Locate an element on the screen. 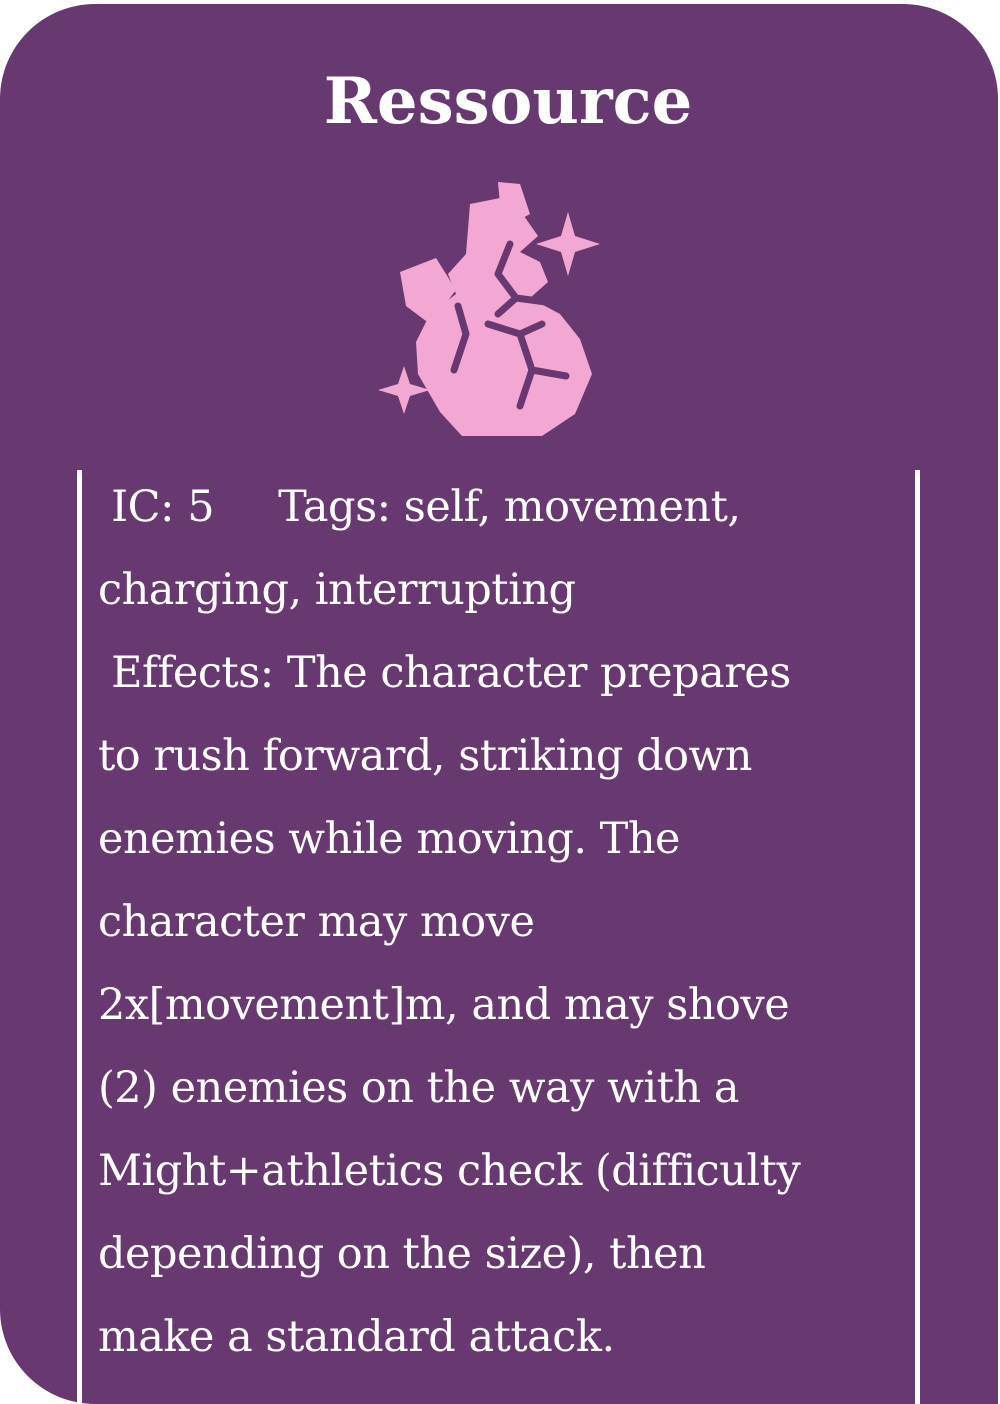 This screenshot has height=1404, width=1000. effects-line: (2) enemies on the way with a is located at coordinates (418, 1088).